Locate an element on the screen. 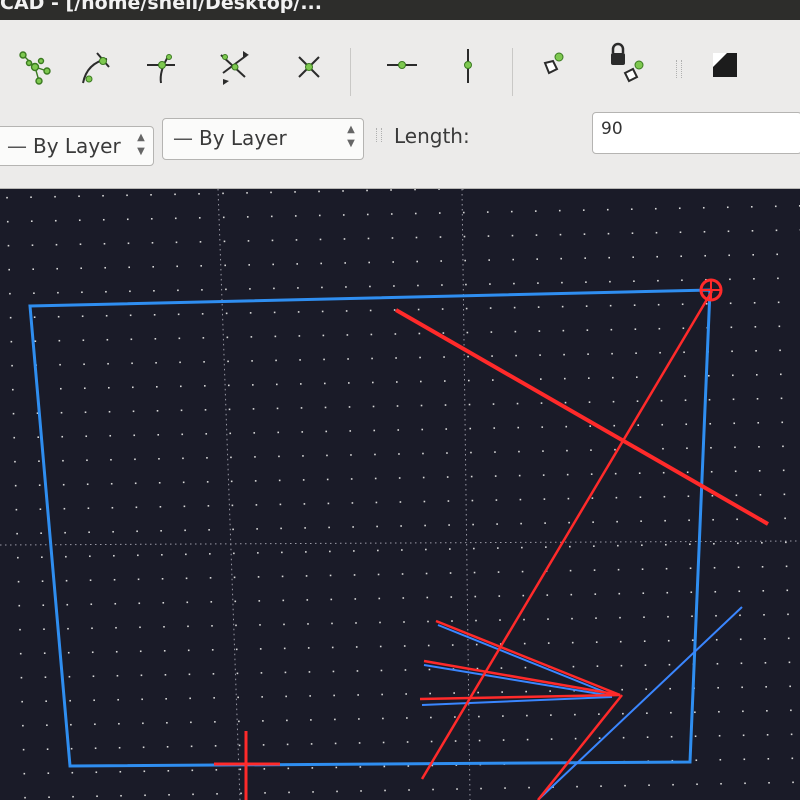  snap-crosshair-icon is located at coordinates (308, 66).